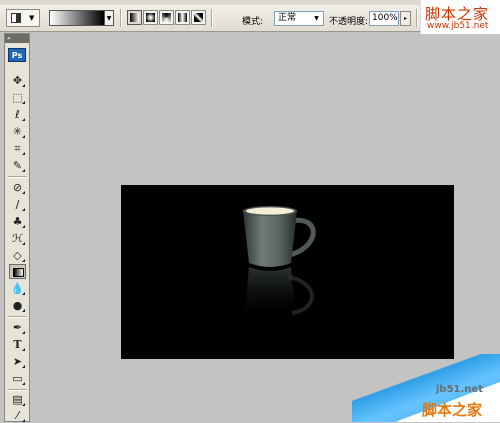 The height and width of the screenshot is (423, 500). Describe the element at coordinates (17, 204) in the screenshot. I see `brush-tool-icon: ∕` at that location.